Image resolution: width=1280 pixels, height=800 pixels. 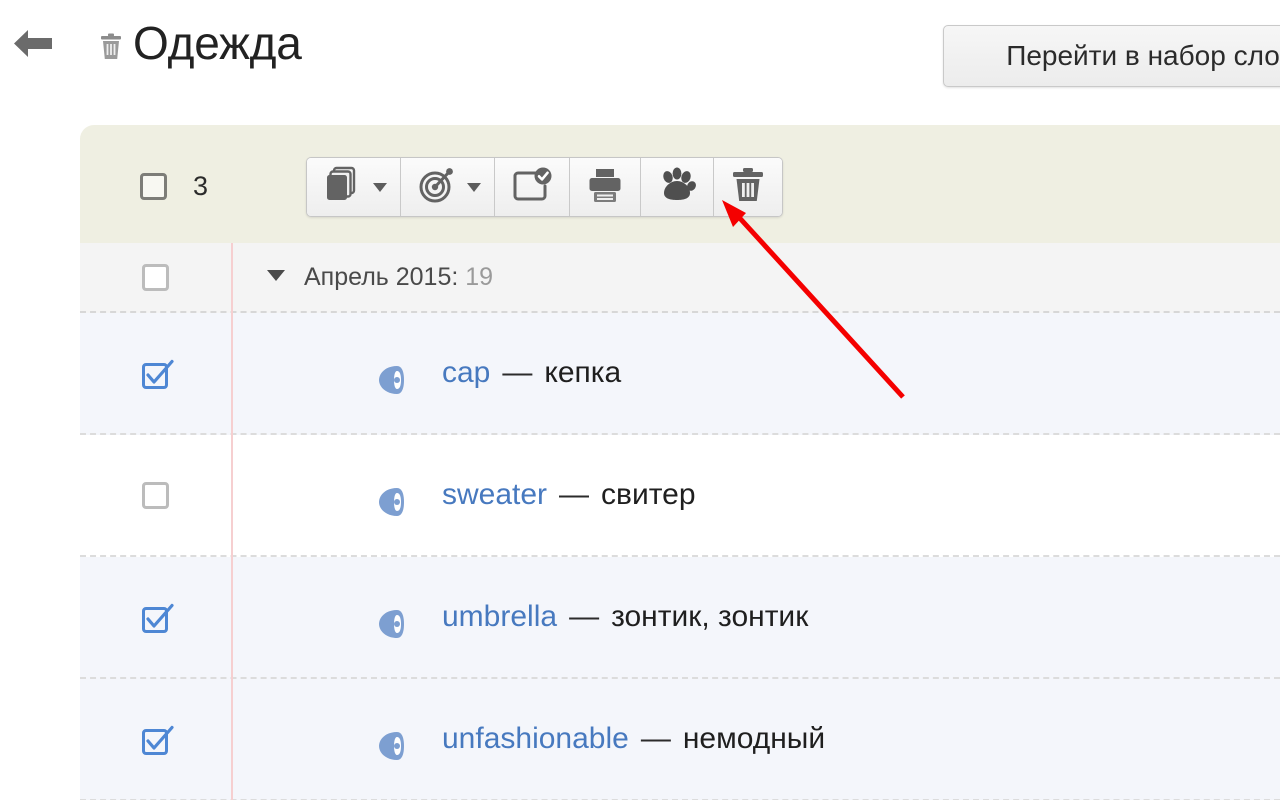 I want to click on row-text: umbrella — зонтик, зонтик, so click(x=625, y=617).